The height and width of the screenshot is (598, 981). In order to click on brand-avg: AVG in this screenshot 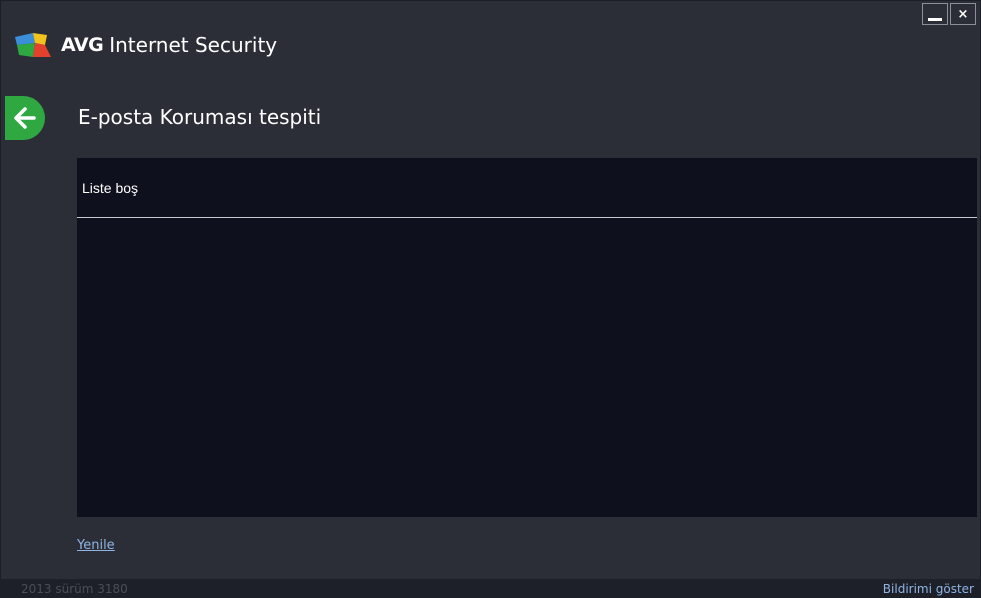, I will do `click(82, 45)`.